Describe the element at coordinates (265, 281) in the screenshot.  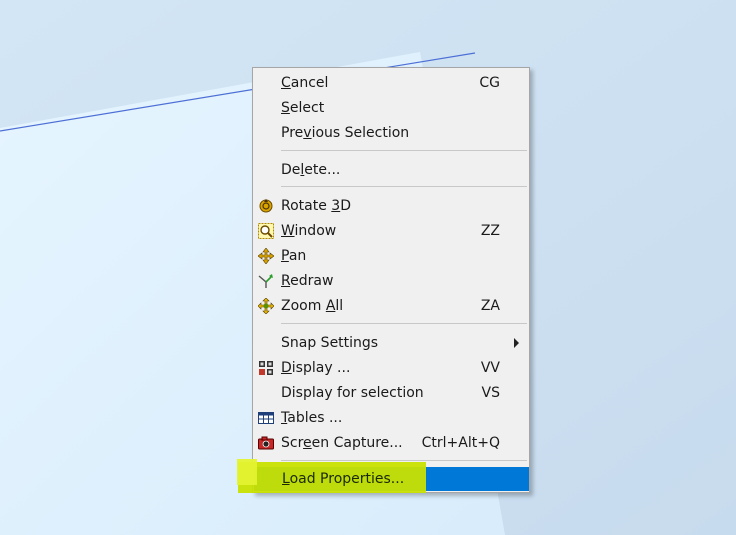
I see `redraw-icon` at that location.